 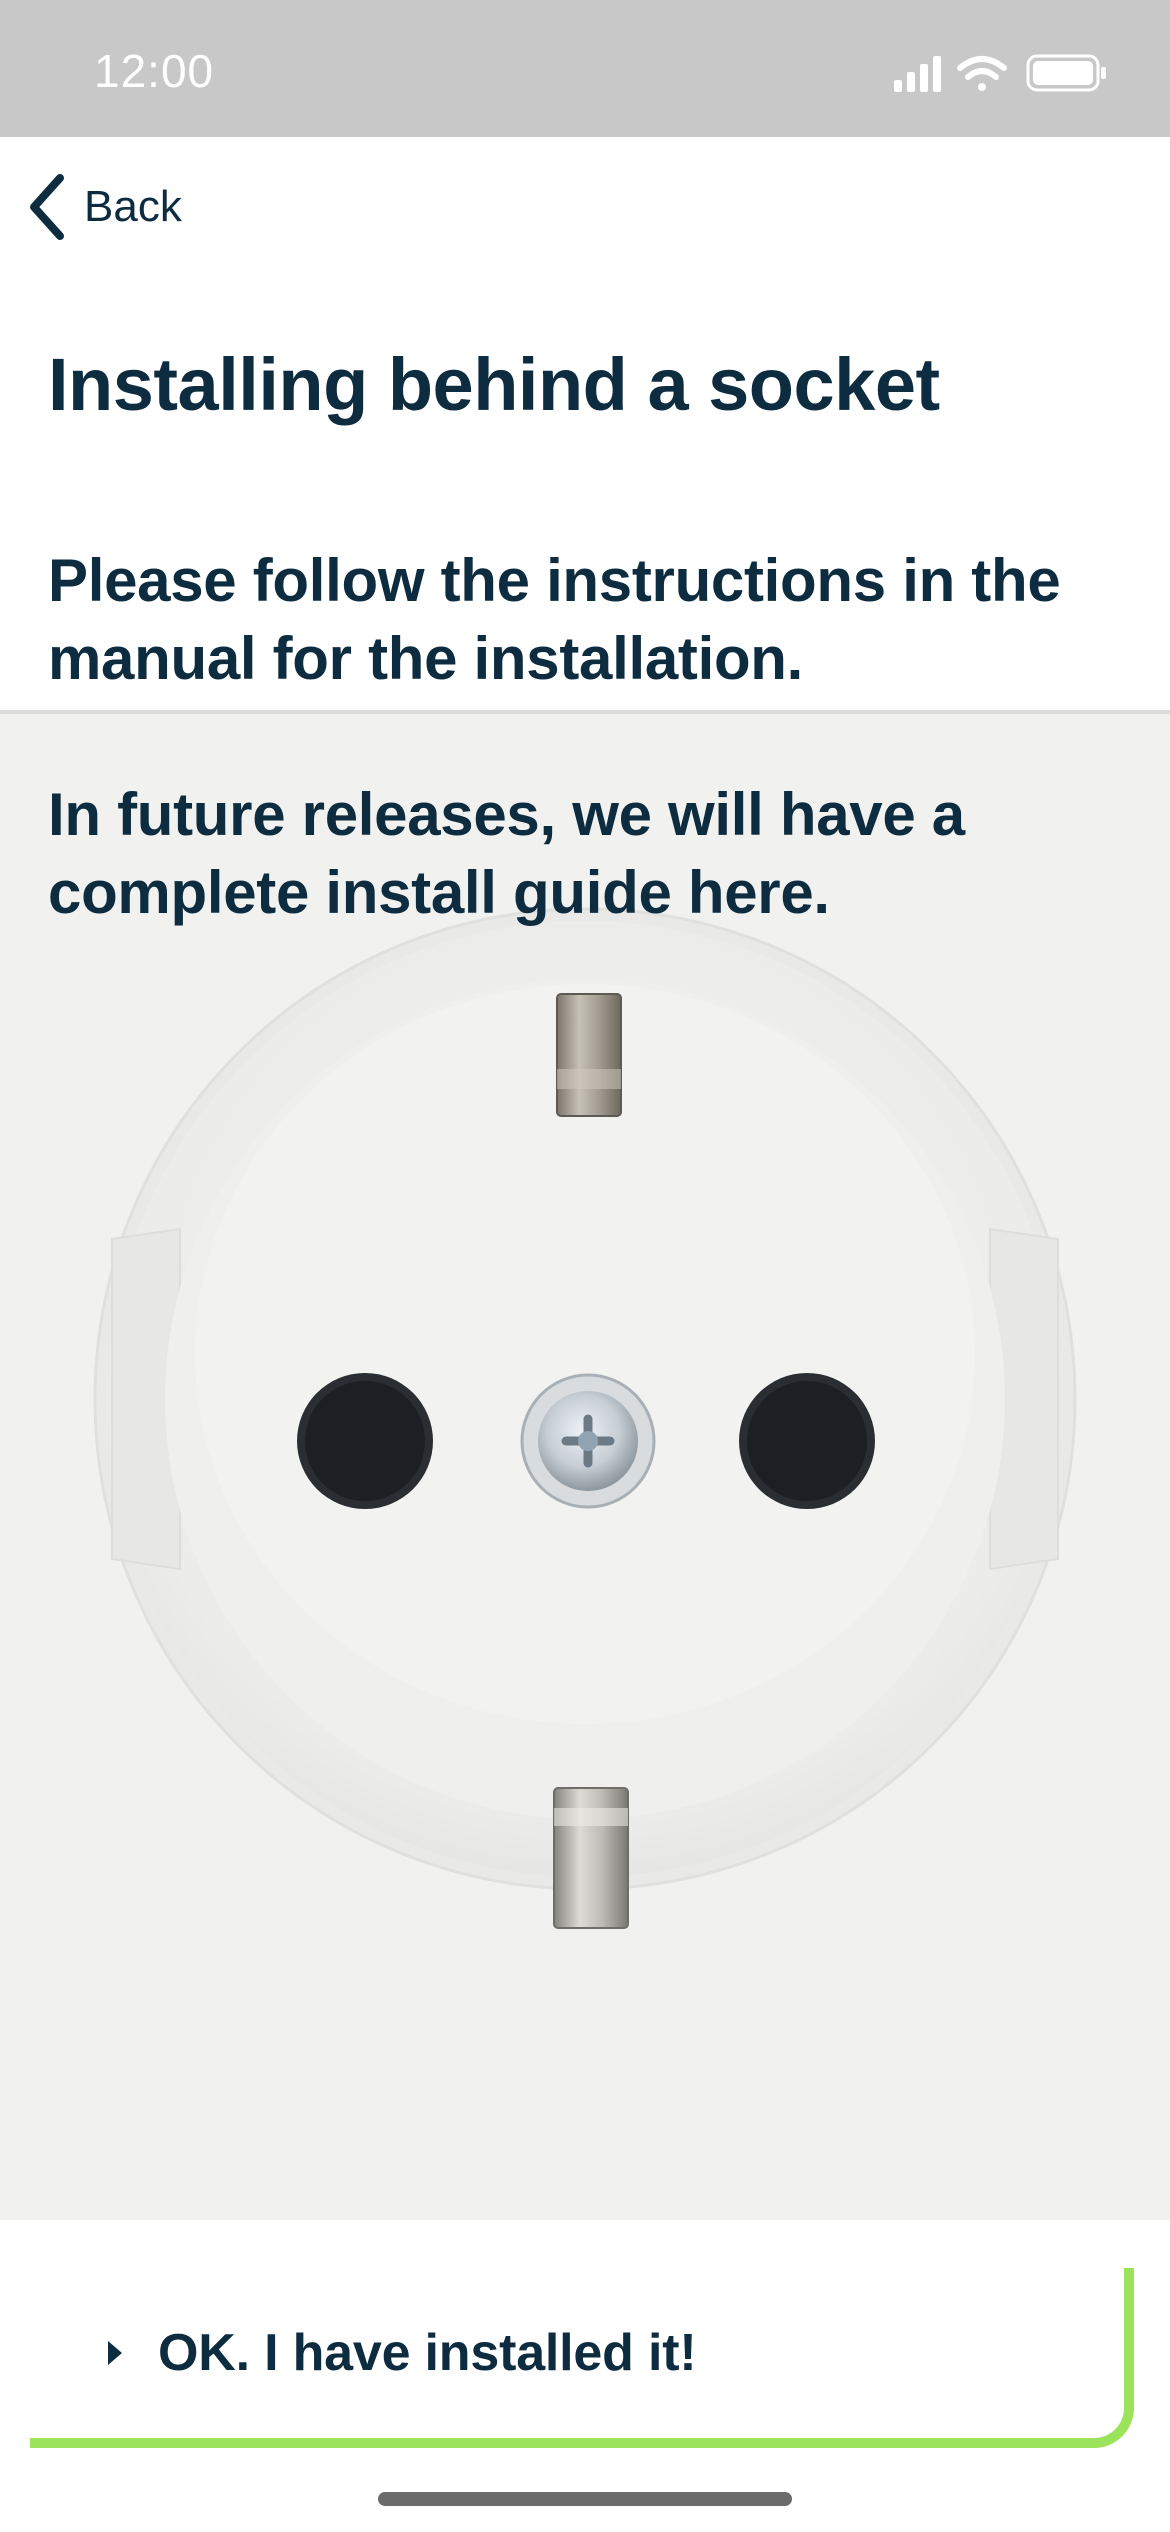 What do you see at coordinates (917, 74) in the screenshot?
I see `signal-icon` at bounding box center [917, 74].